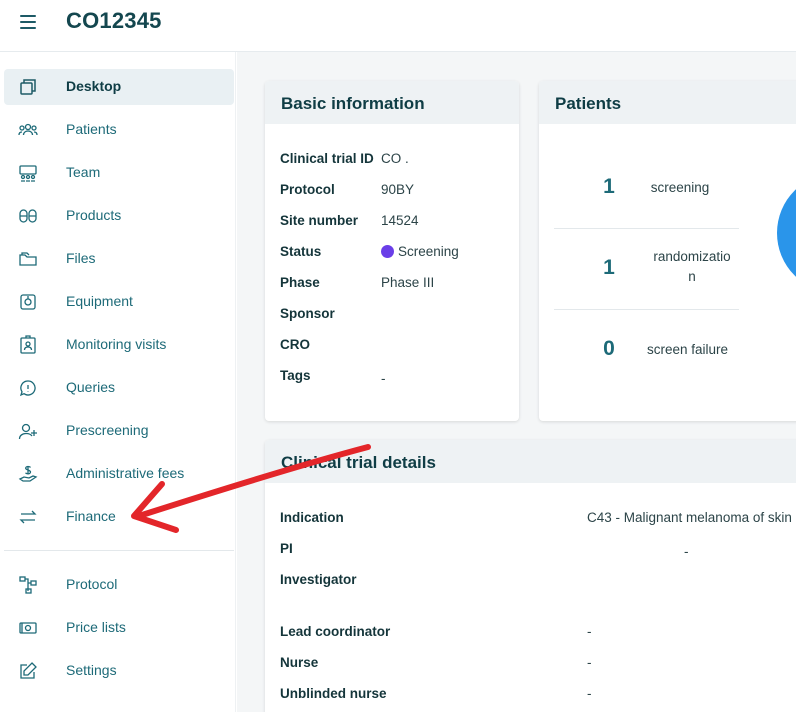 This screenshot has width=796, height=712. I want to click on sidebar-item-label: Prescreening, so click(107, 430).